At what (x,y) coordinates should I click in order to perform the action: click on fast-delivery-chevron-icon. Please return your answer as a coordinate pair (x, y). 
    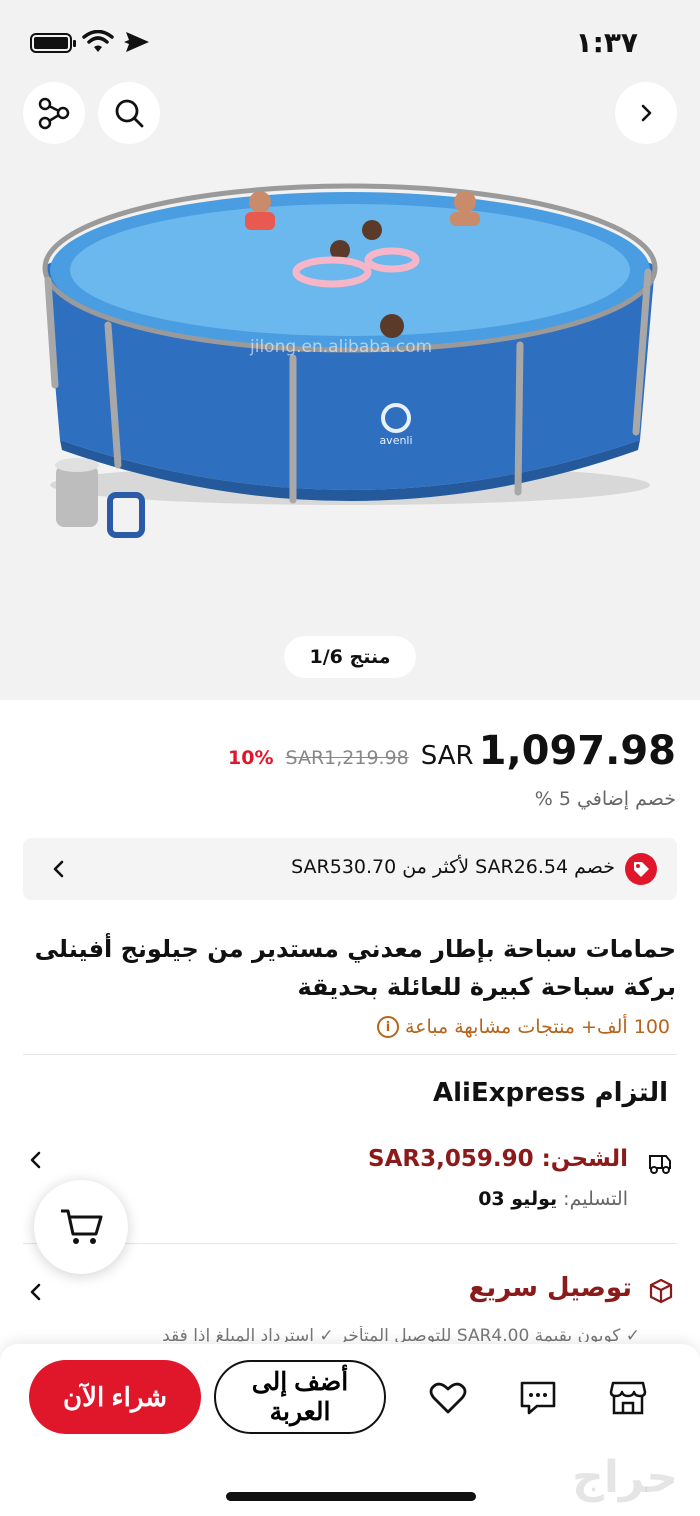
    Looking at the image, I should click on (36, 1292).